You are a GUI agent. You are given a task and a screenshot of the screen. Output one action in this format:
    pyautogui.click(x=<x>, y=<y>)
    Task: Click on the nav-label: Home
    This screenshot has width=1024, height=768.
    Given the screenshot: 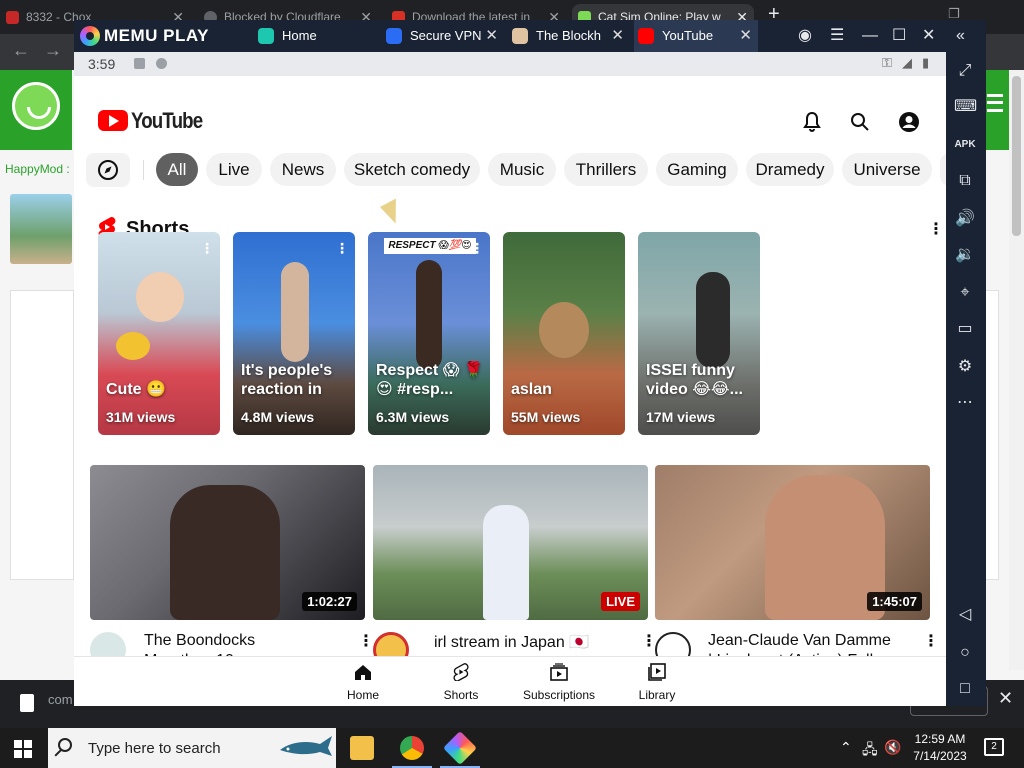 What is the action you would take?
    pyautogui.click(x=362, y=695)
    